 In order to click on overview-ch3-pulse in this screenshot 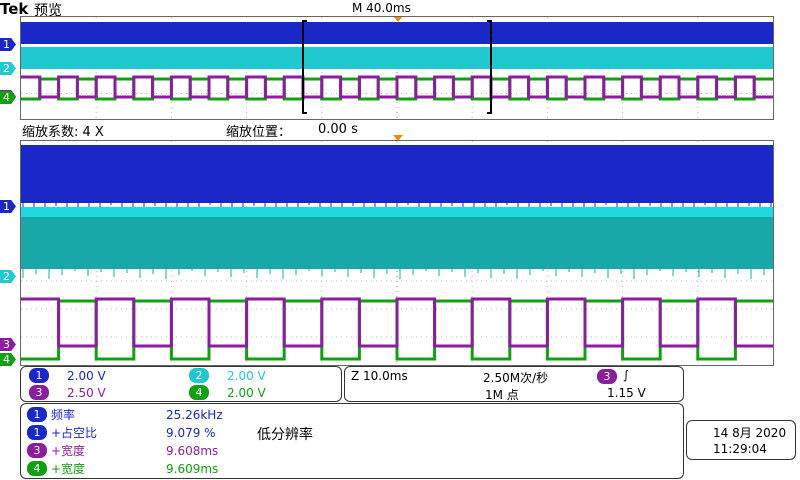, I will do `click(397, 87)`.